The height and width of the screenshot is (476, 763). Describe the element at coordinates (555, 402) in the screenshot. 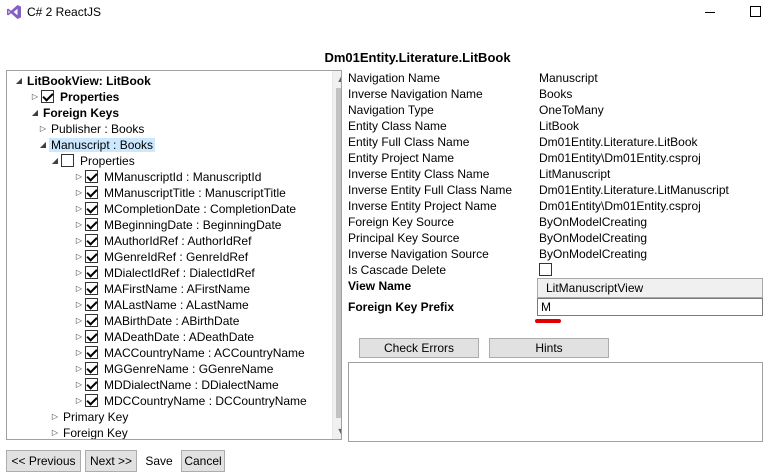

I see `results-textarea` at that location.